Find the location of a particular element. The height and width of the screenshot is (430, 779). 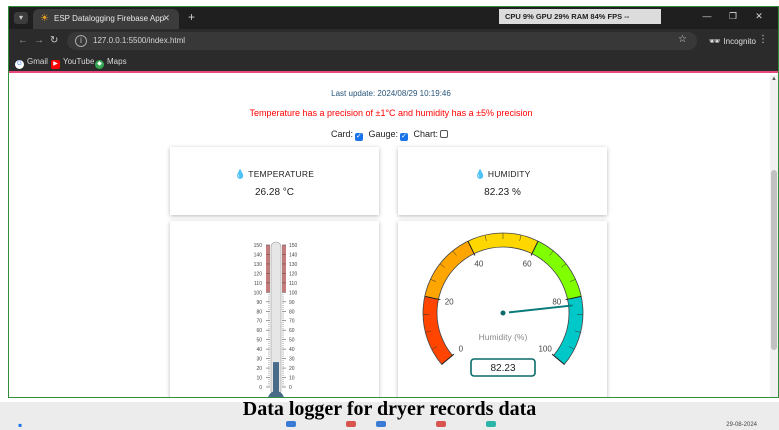

thermo-tick-label-left: 100 is located at coordinates (258, 293).